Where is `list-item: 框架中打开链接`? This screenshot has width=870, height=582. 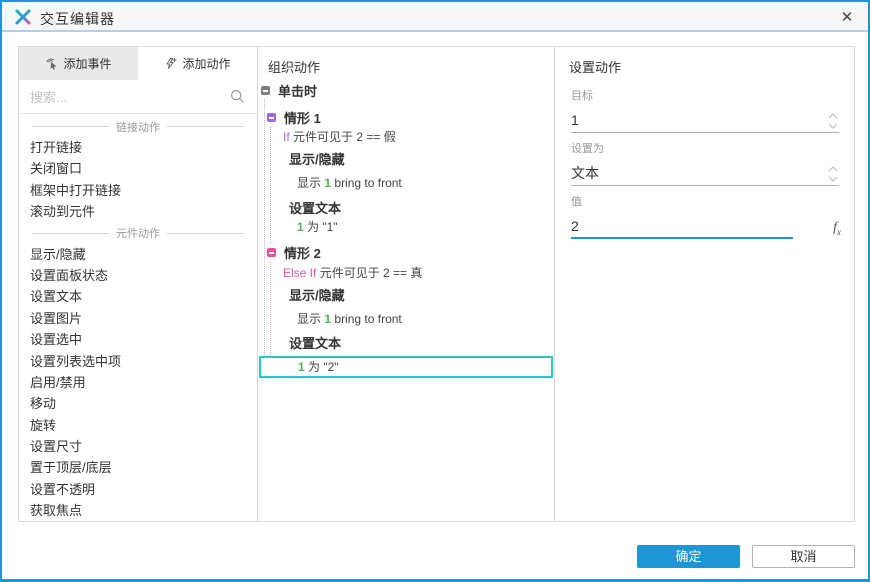 list-item: 框架中打开链接 is located at coordinates (138, 190).